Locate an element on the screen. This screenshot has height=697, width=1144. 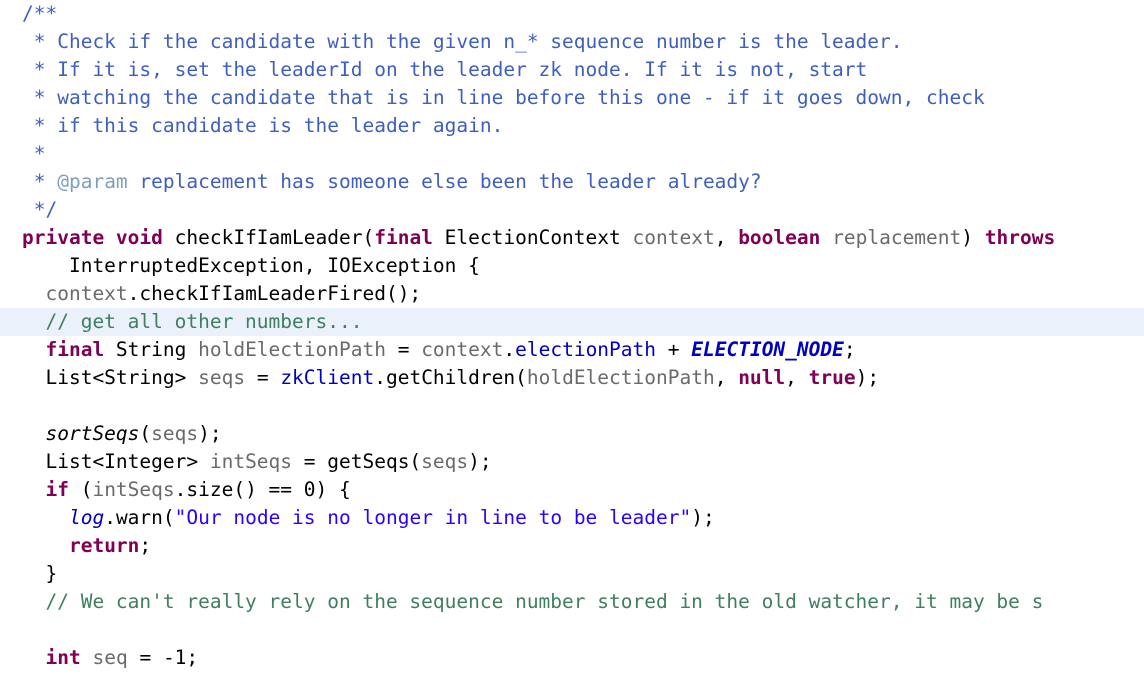
code-token: -1 is located at coordinates (174, 657).